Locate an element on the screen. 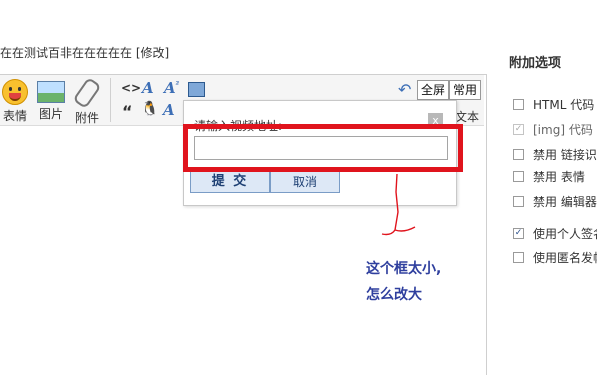 Image resolution: width=597 pixels, height=375 pixels. superscript-icon: A² is located at coordinates (171, 88).